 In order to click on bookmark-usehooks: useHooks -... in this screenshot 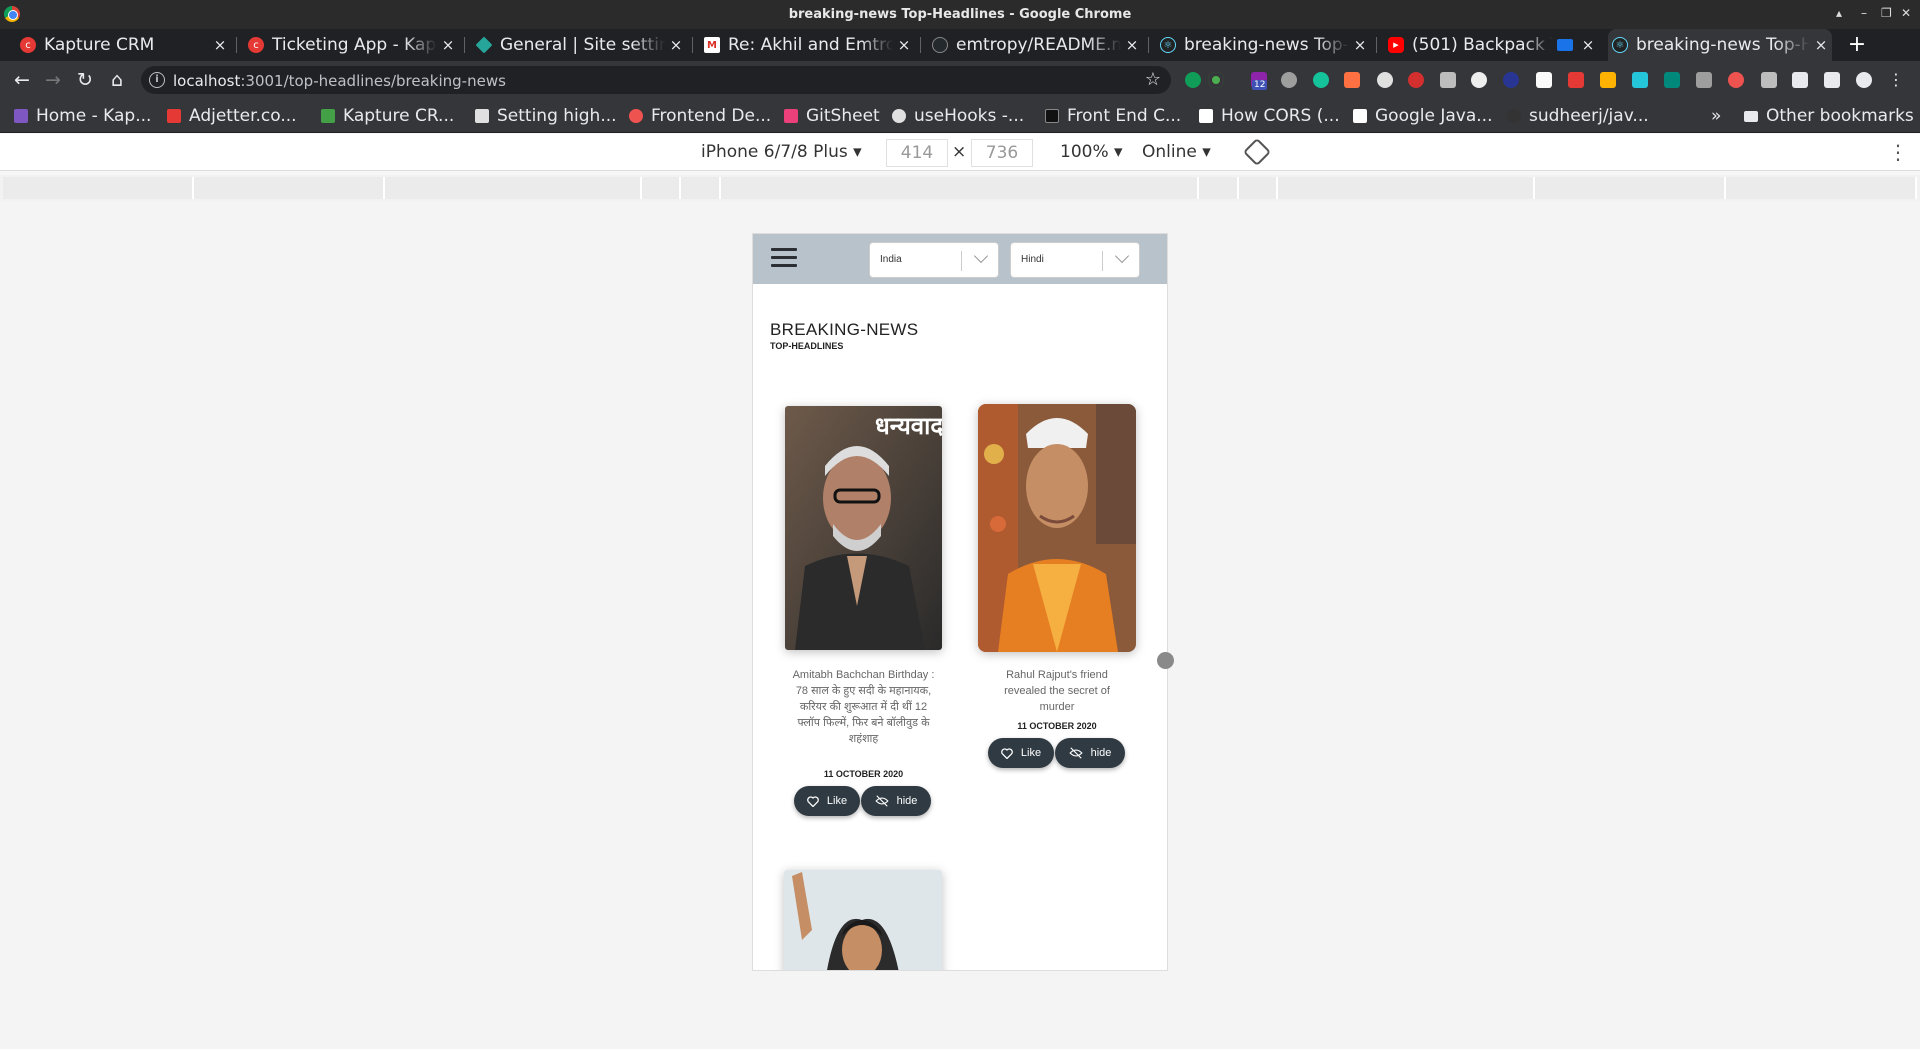, I will do `click(958, 116)`.